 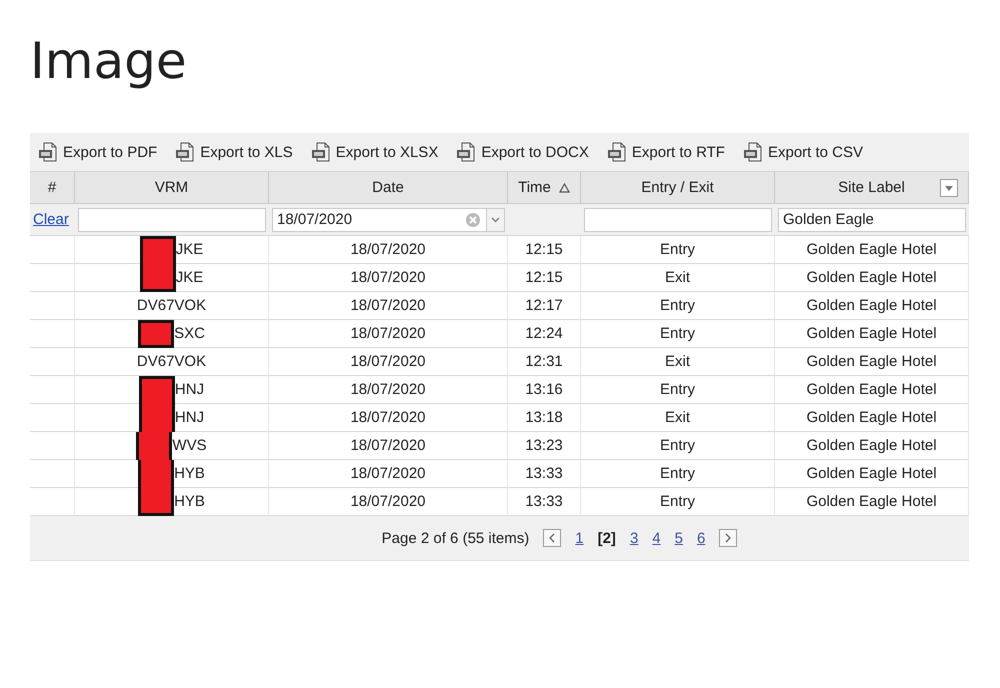 What do you see at coordinates (665, 152) in the screenshot?
I see `export-button: Export to RTF` at bounding box center [665, 152].